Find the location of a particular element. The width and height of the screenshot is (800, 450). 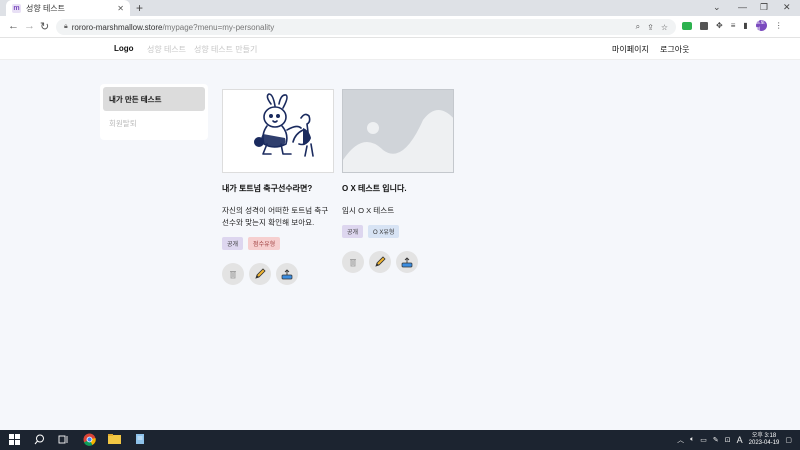

test-thumbnail-placeholder is located at coordinates (398, 131).